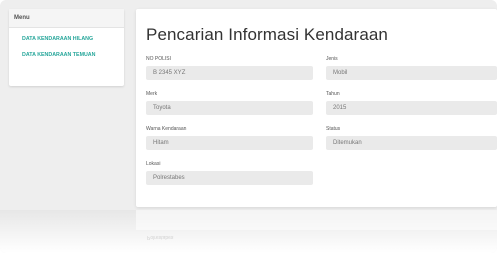 The image size is (497, 253). What do you see at coordinates (152, 94) in the screenshot?
I see `merk-label: Merk` at bounding box center [152, 94].